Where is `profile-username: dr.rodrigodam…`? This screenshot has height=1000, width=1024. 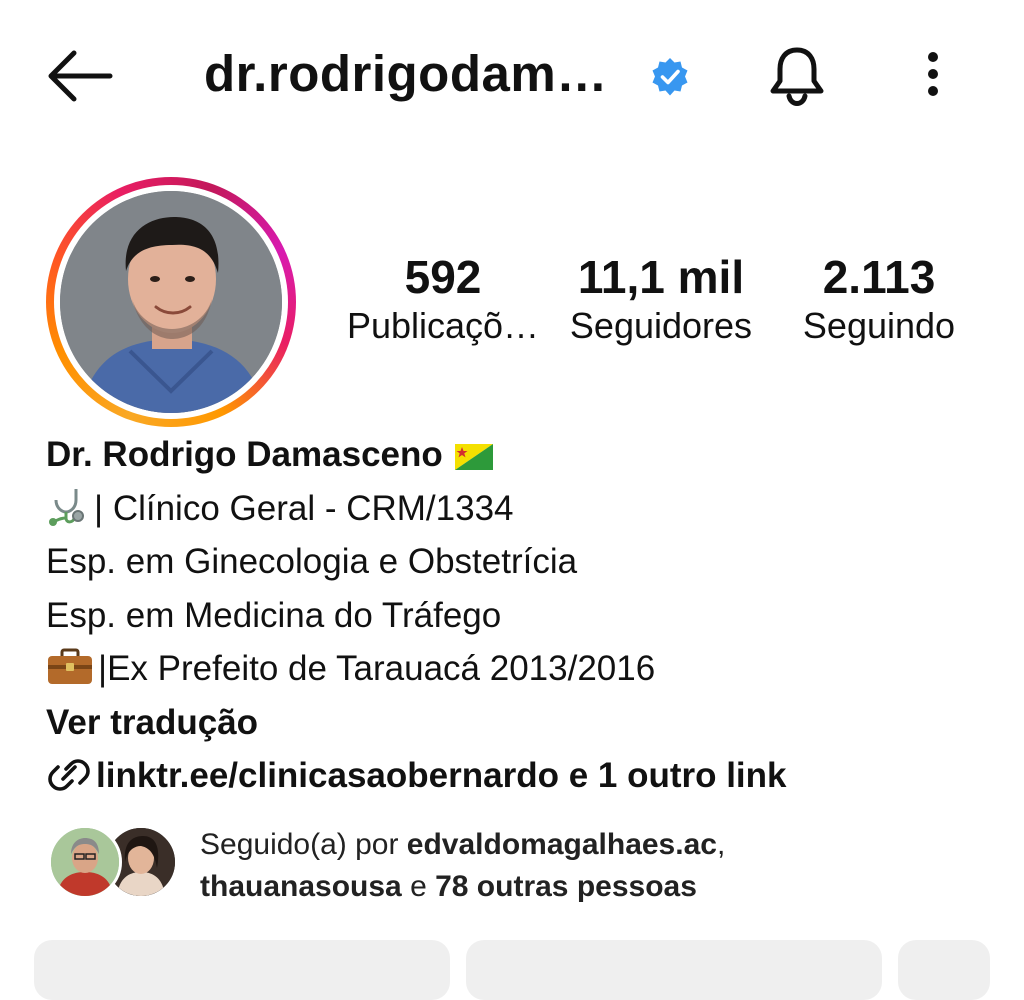 profile-username: dr.rodrigodam… is located at coordinates (406, 73).